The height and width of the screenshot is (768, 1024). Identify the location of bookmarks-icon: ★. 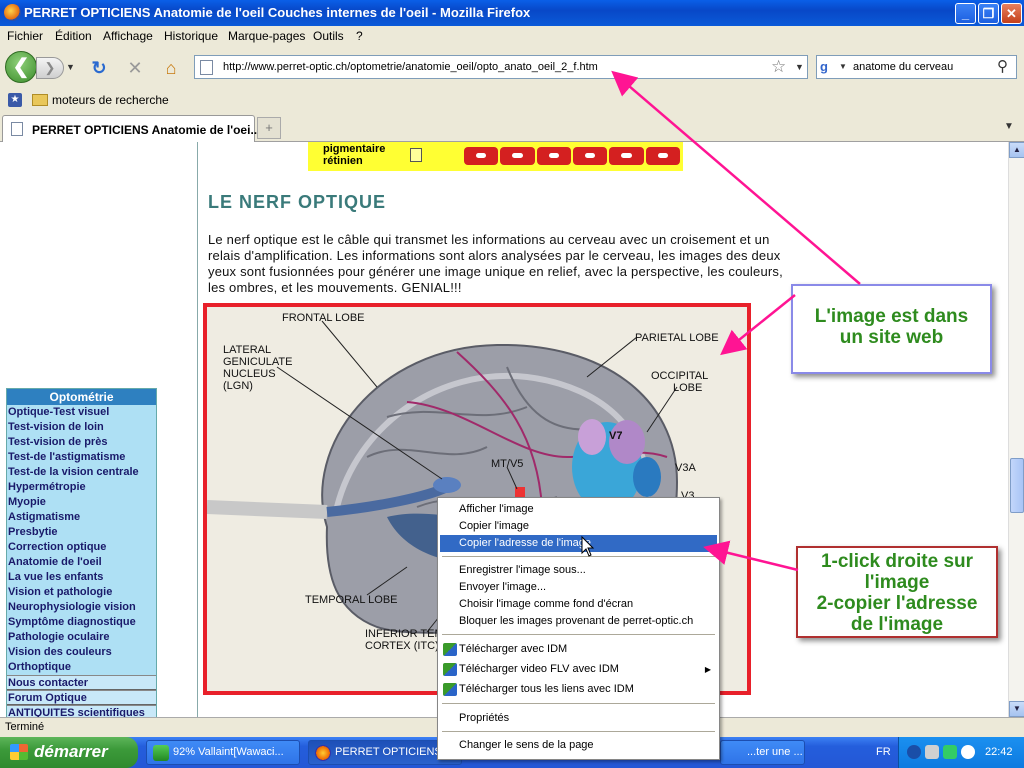
(15, 100).